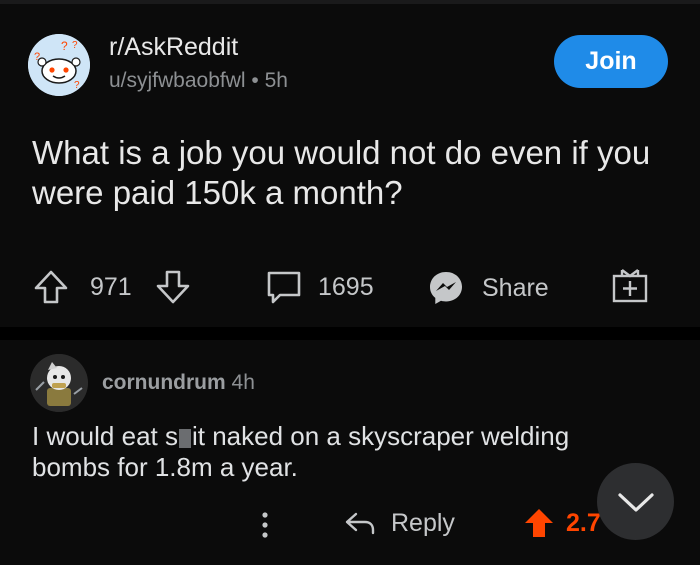  I want to click on post-meta: u/syjfwbaobfwl • 5h, so click(198, 81).